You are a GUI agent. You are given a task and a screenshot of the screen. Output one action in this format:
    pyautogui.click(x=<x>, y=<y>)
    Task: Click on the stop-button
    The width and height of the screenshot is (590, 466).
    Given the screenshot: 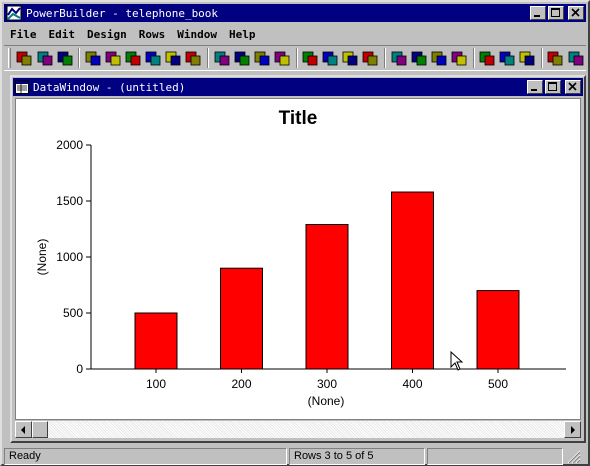 What is the action you would take?
    pyautogui.click(x=555, y=58)
    